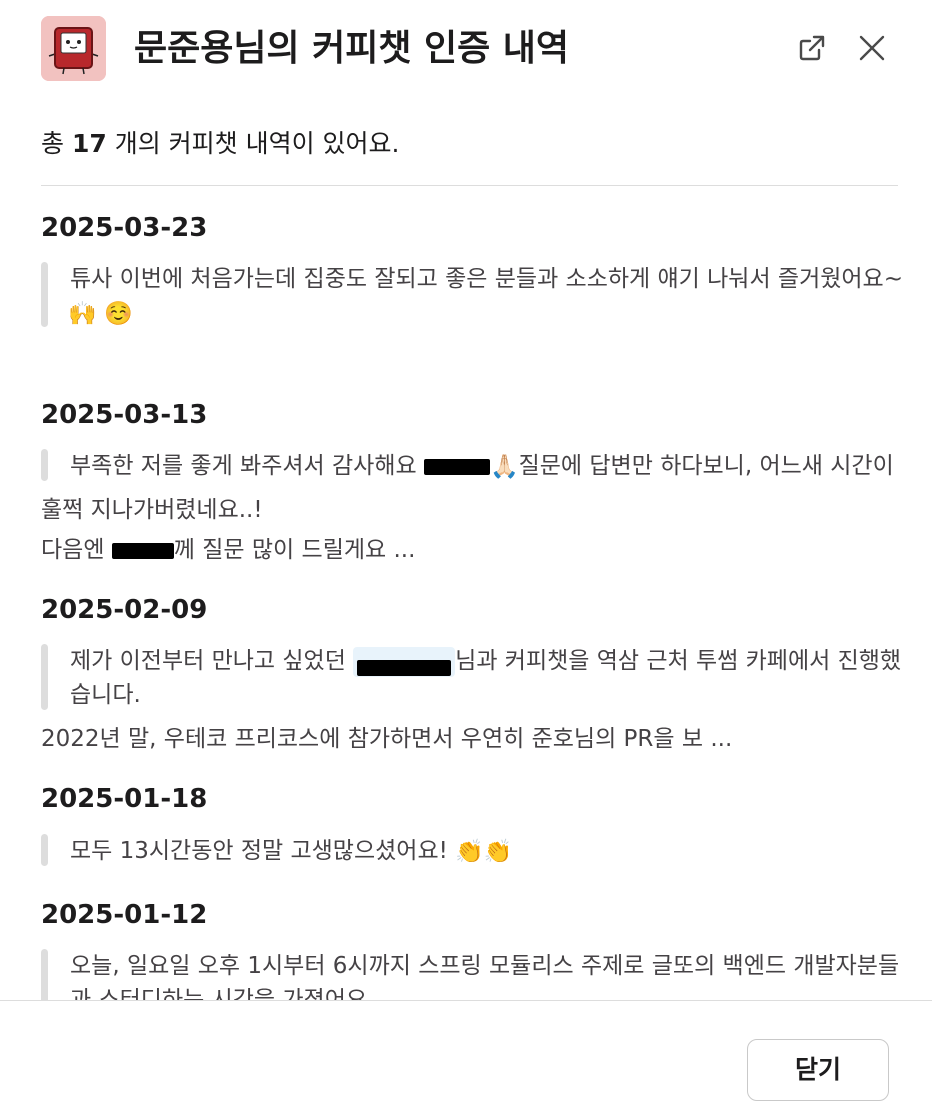 Image resolution: width=932 pixels, height=1112 pixels. I want to click on open-external-icon, so click(812, 48).